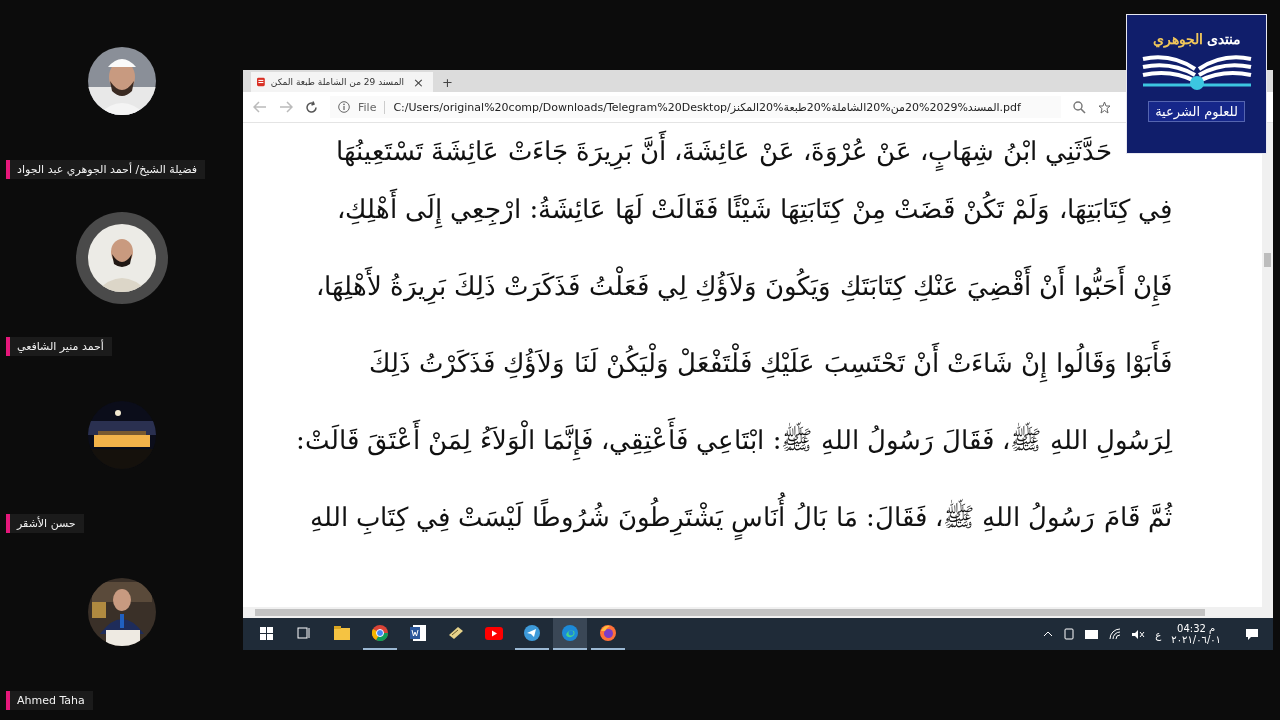  I want to click on star-icon, so click(1104, 107).